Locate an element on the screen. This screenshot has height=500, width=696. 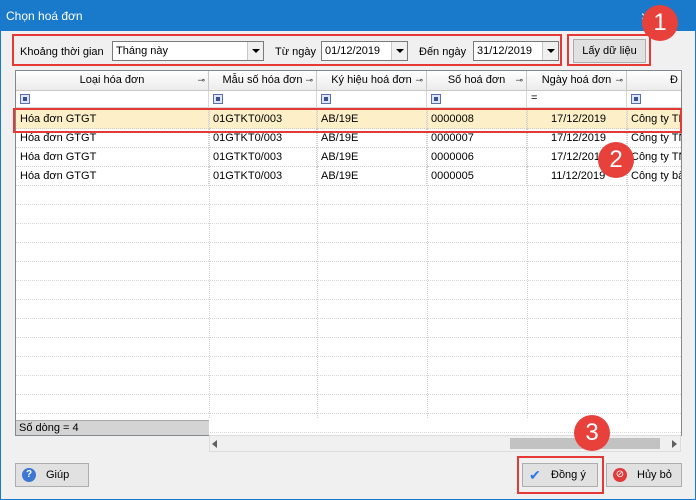
column-header-label: Đ is located at coordinates (674, 80).